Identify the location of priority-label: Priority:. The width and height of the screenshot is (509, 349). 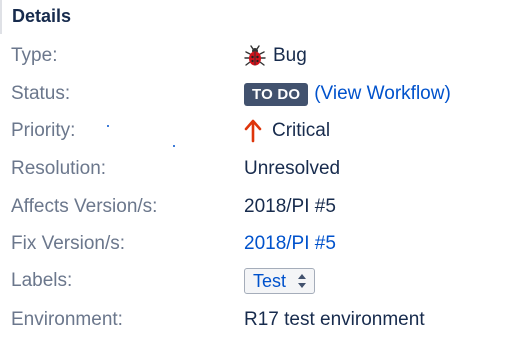
(43, 130).